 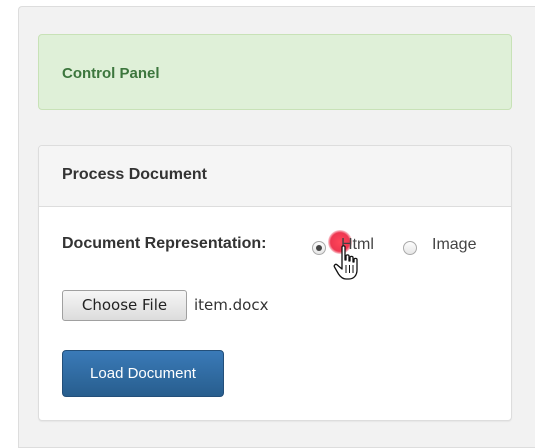 What do you see at coordinates (231, 305) in the screenshot?
I see `selected-file-name: item.docx` at bounding box center [231, 305].